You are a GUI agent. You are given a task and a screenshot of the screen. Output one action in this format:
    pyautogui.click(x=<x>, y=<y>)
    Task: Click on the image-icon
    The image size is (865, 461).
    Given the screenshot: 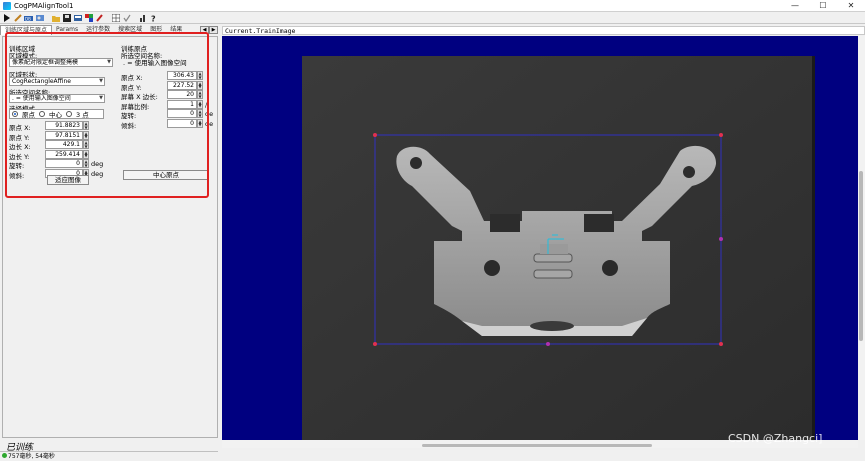 What is the action you would take?
    pyautogui.click(x=39, y=17)
    